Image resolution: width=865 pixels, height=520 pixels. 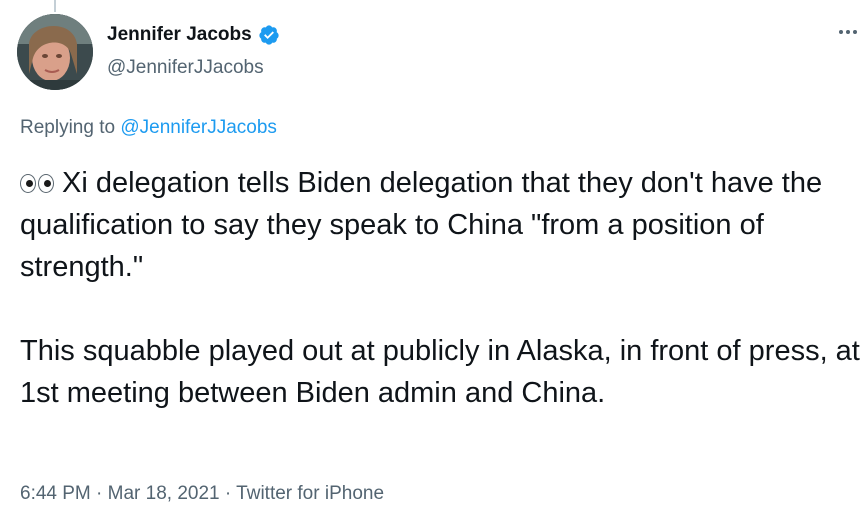 I want to click on tweet-time-link: 6:44 PM, so click(x=55, y=493).